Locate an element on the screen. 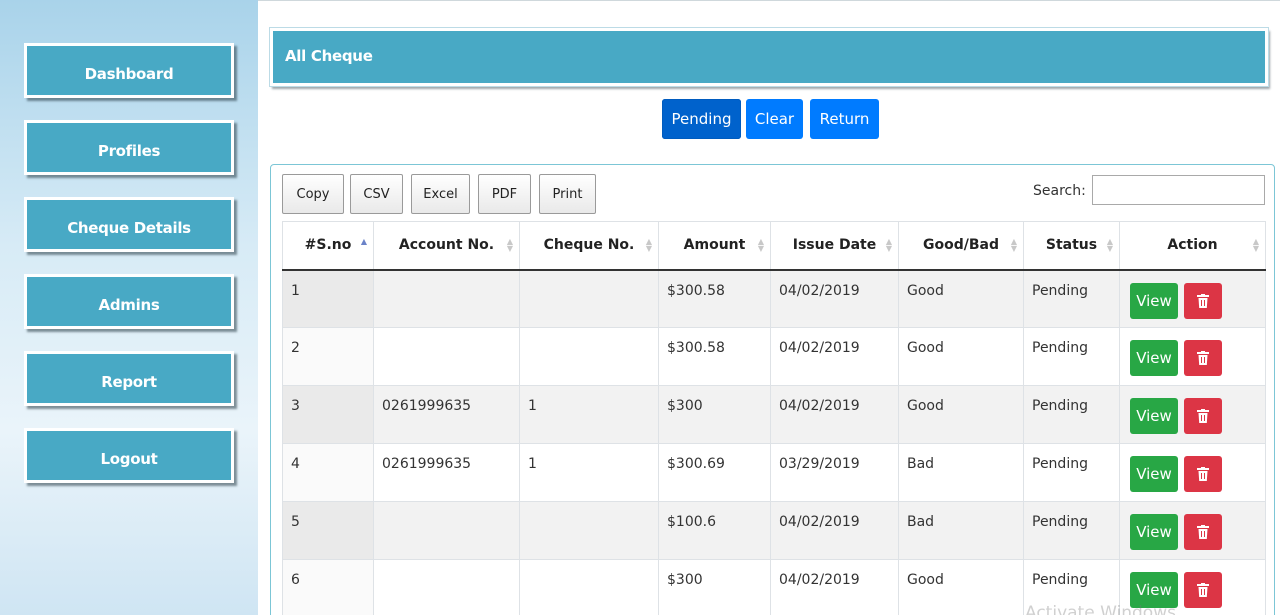 The width and height of the screenshot is (1280, 615). col-header-sno: #S.no ▲ is located at coordinates (328, 246).